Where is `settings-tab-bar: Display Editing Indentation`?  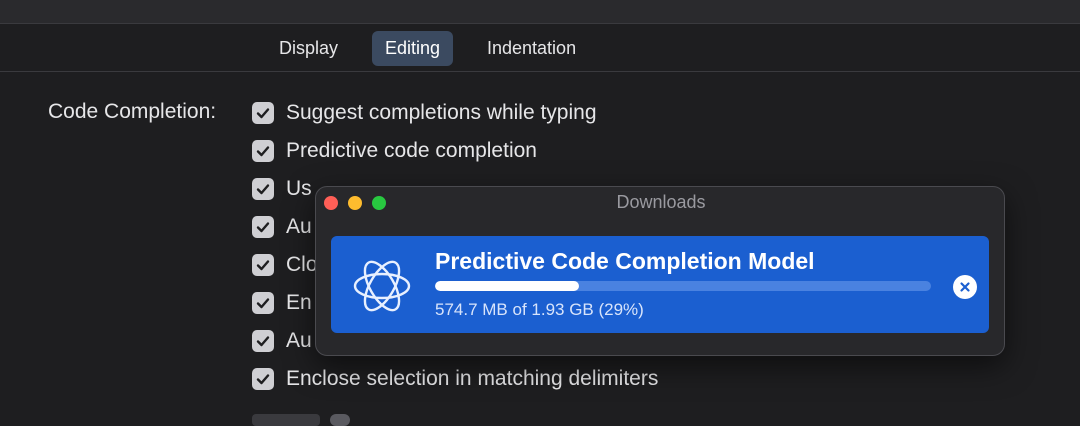 settings-tab-bar: Display Editing Indentation is located at coordinates (540, 48).